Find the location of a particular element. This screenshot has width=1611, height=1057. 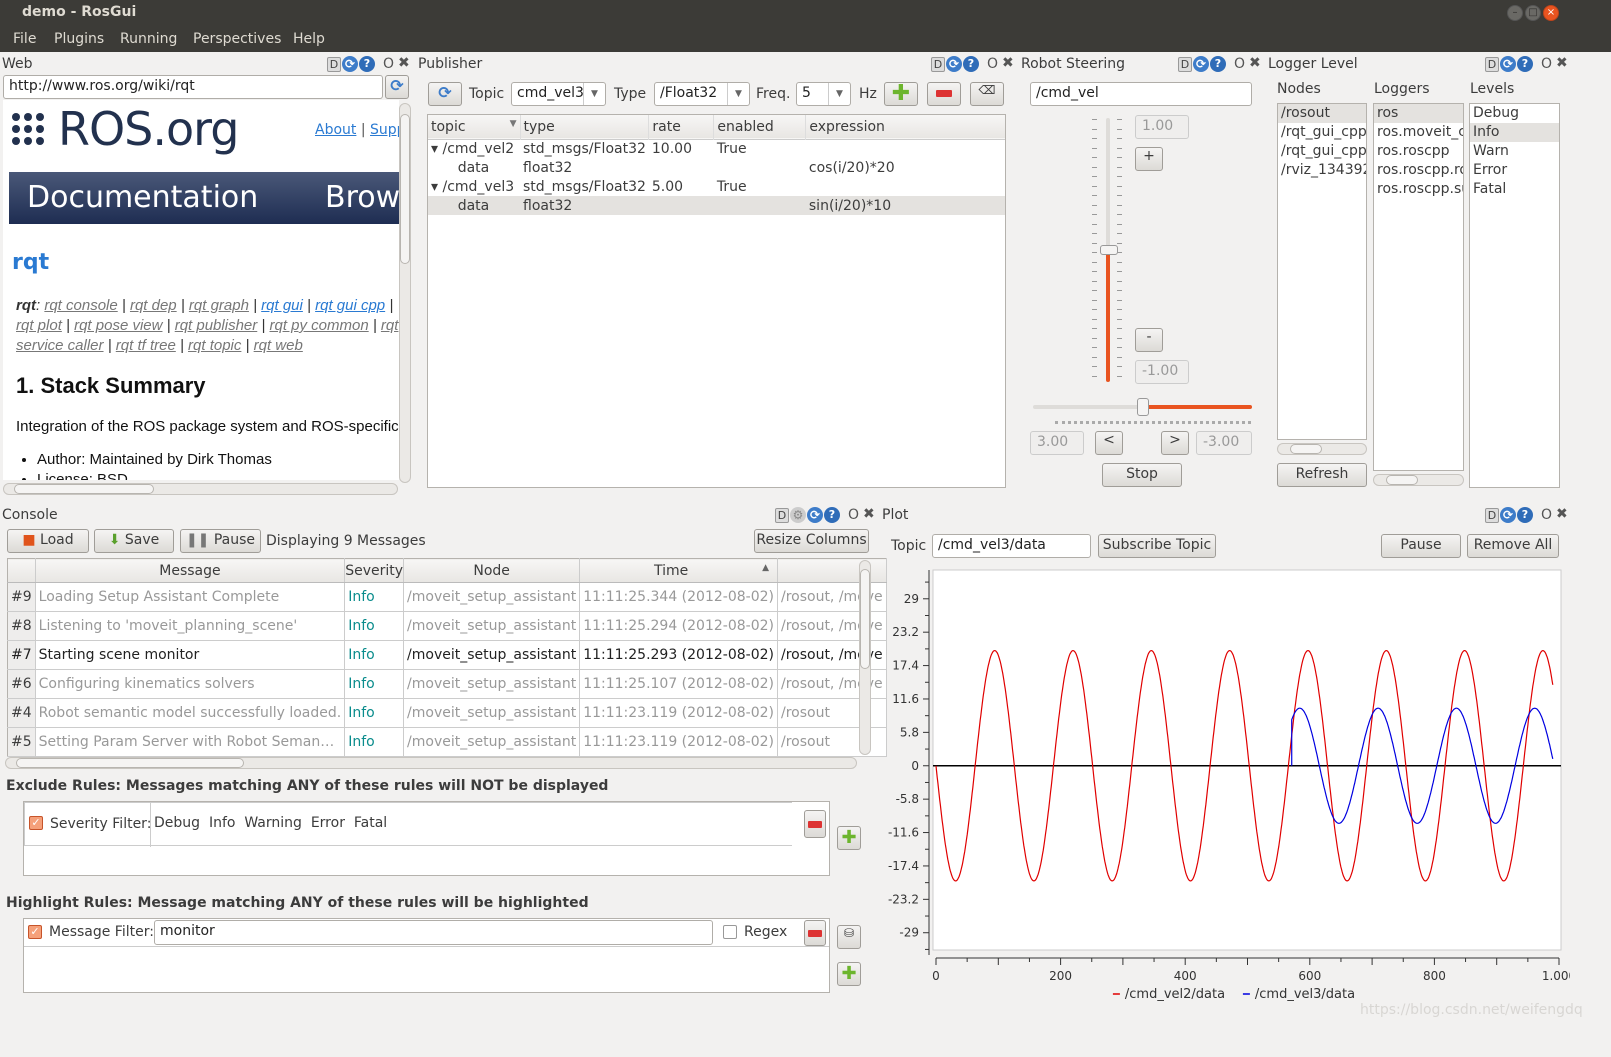

package-link: rqt plot is located at coordinates (39, 325).